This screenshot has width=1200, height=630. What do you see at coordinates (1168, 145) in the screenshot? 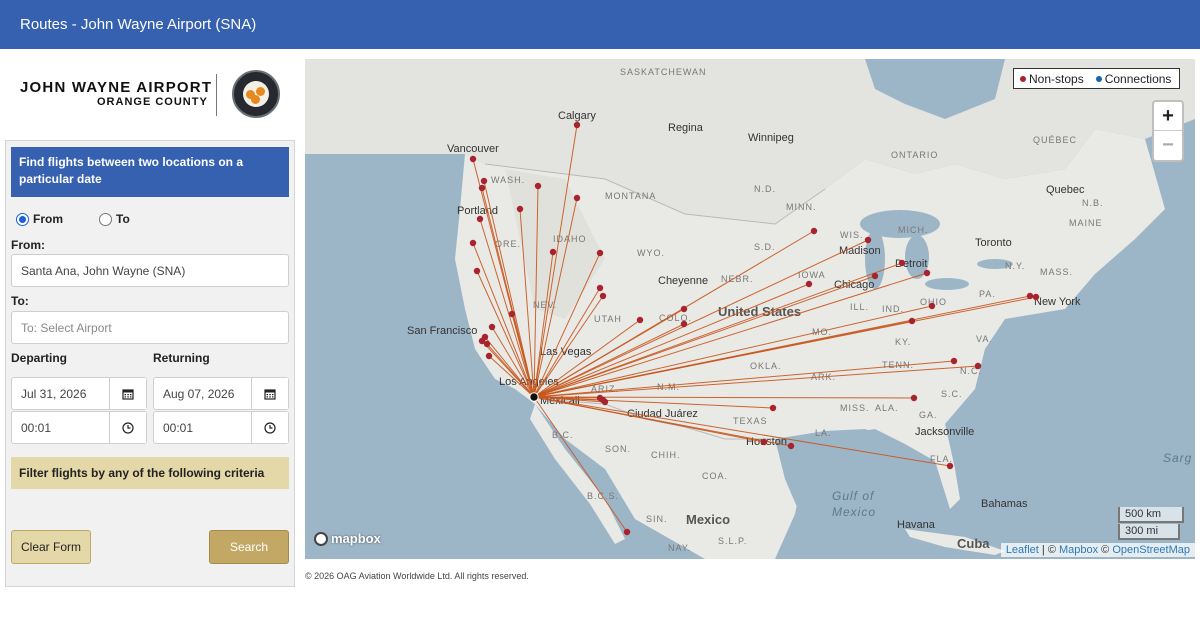
I see `zoom-out-button: −` at bounding box center [1168, 145].